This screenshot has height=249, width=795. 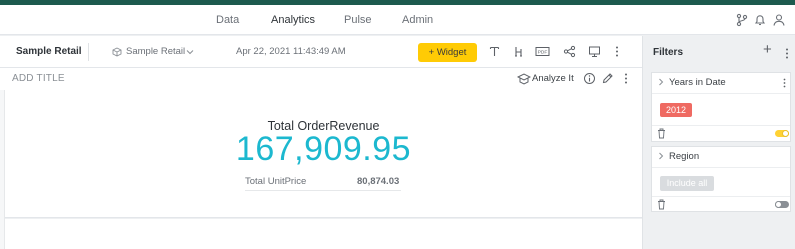 What do you see at coordinates (684, 156) in the screenshot?
I see `filter-name: Region` at bounding box center [684, 156].